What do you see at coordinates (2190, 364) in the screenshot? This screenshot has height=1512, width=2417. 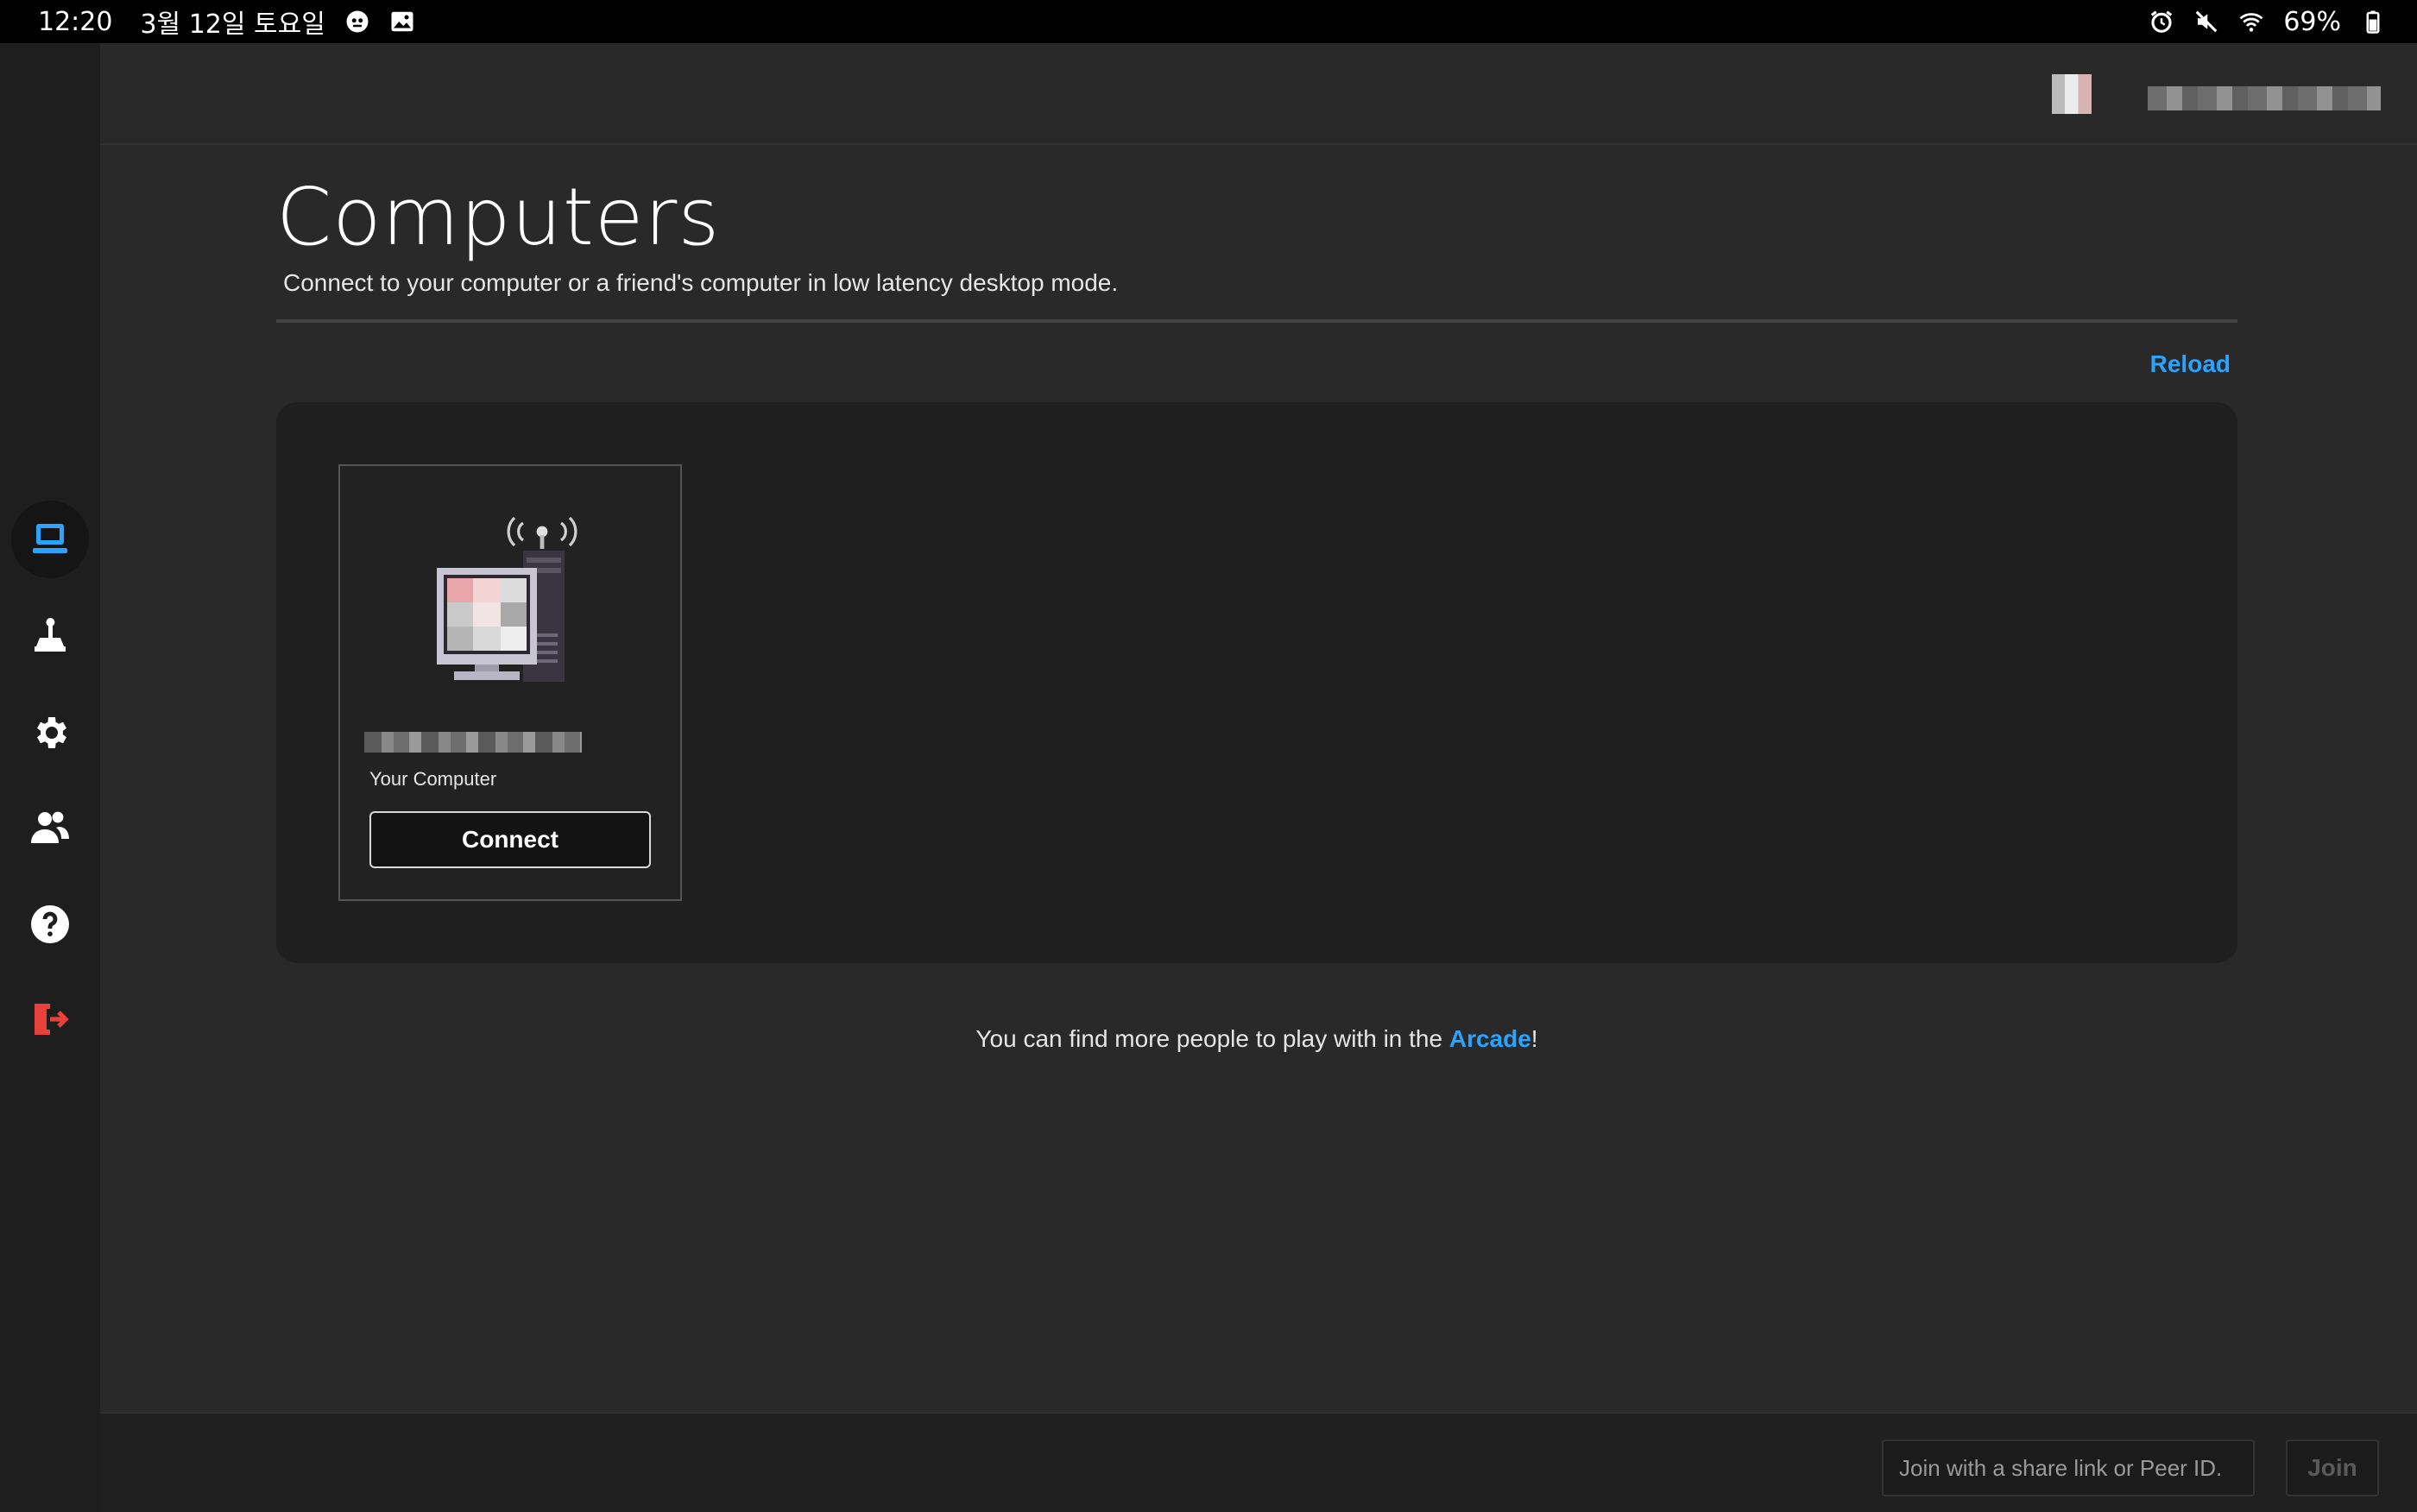 I see `reload-link: Reload` at bounding box center [2190, 364].